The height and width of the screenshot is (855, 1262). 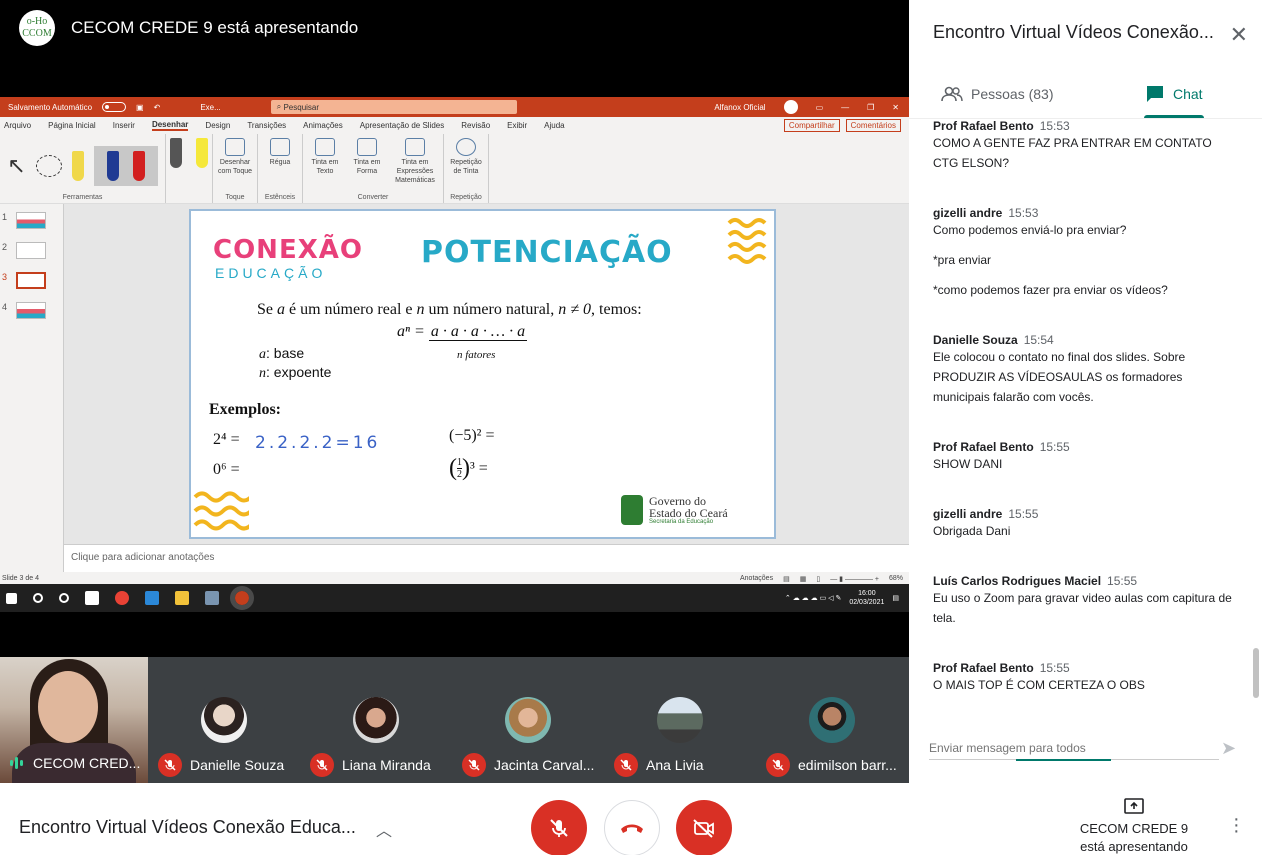 What do you see at coordinates (415, 147) in the screenshot?
I see `ink-math-icon` at bounding box center [415, 147].